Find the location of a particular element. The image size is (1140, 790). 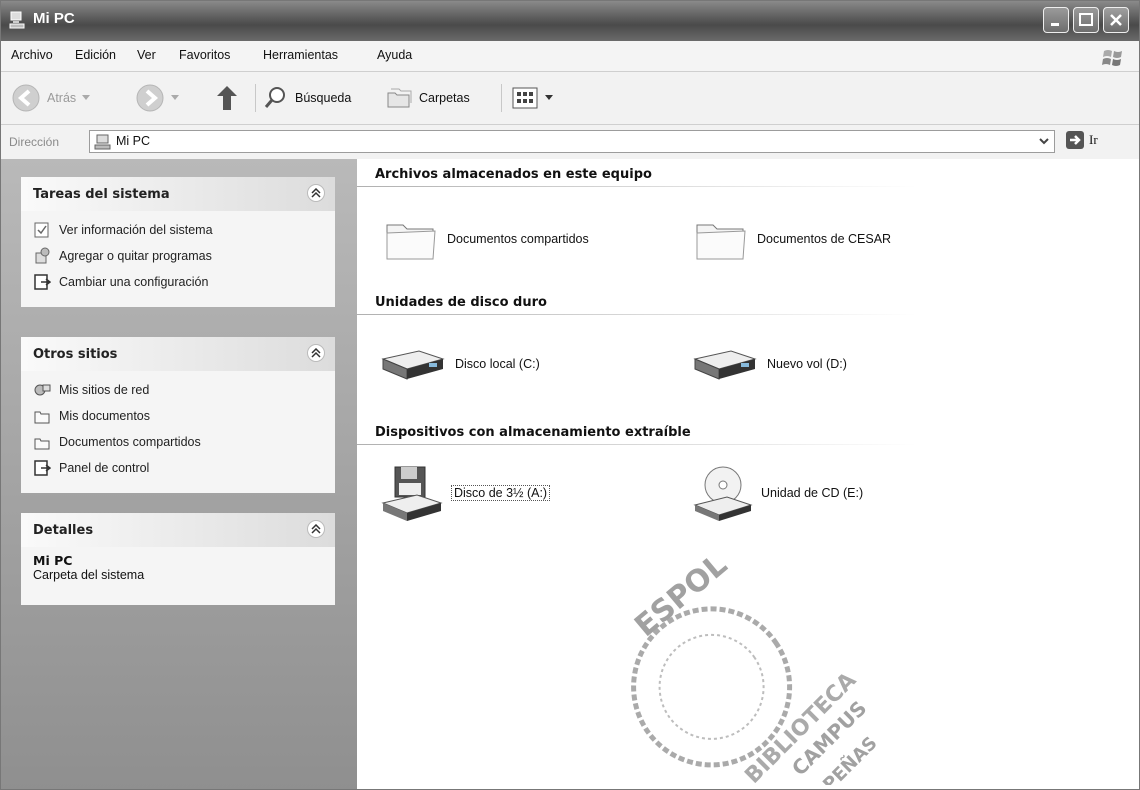

back-button: Atrás is located at coordinates (51, 98).